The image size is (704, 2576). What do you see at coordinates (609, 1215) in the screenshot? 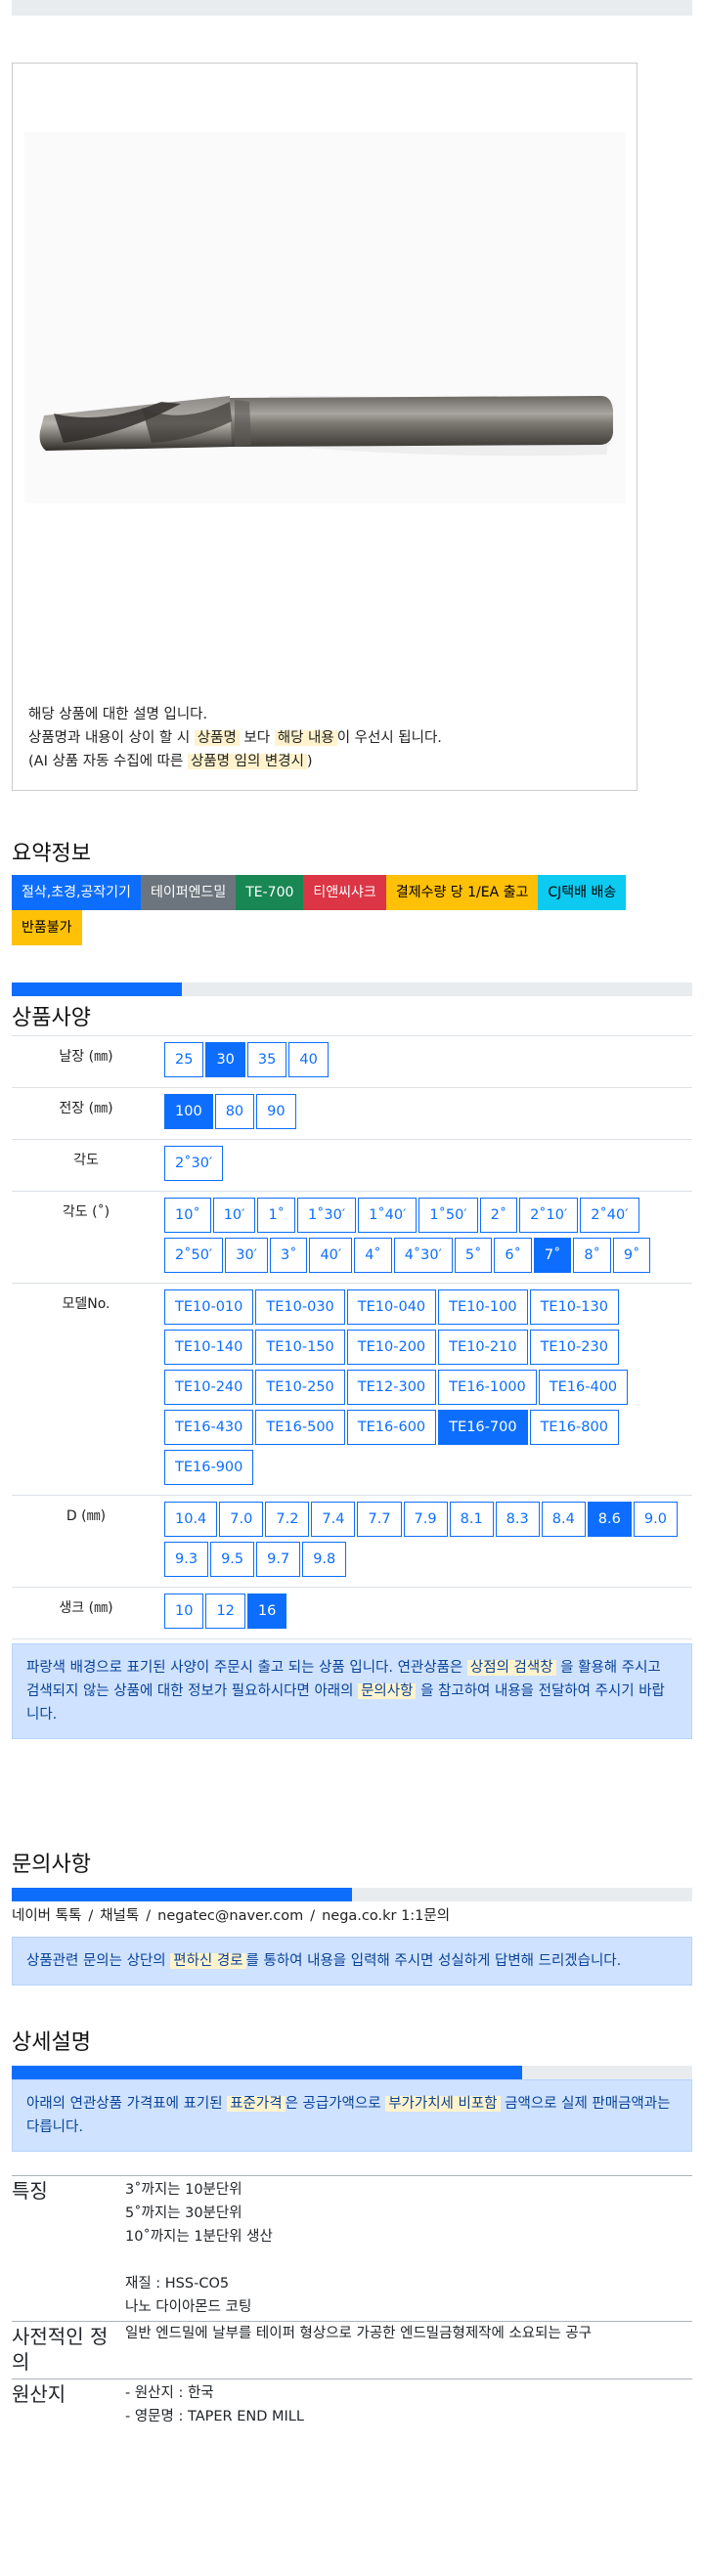
I see `spec-option-button: 2˚40′` at bounding box center [609, 1215].